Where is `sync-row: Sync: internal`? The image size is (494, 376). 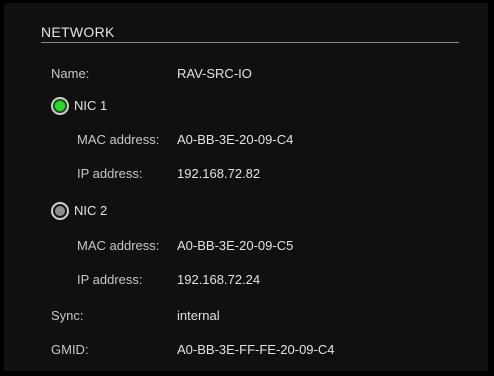 sync-row: Sync: internal is located at coordinates (246, 316).